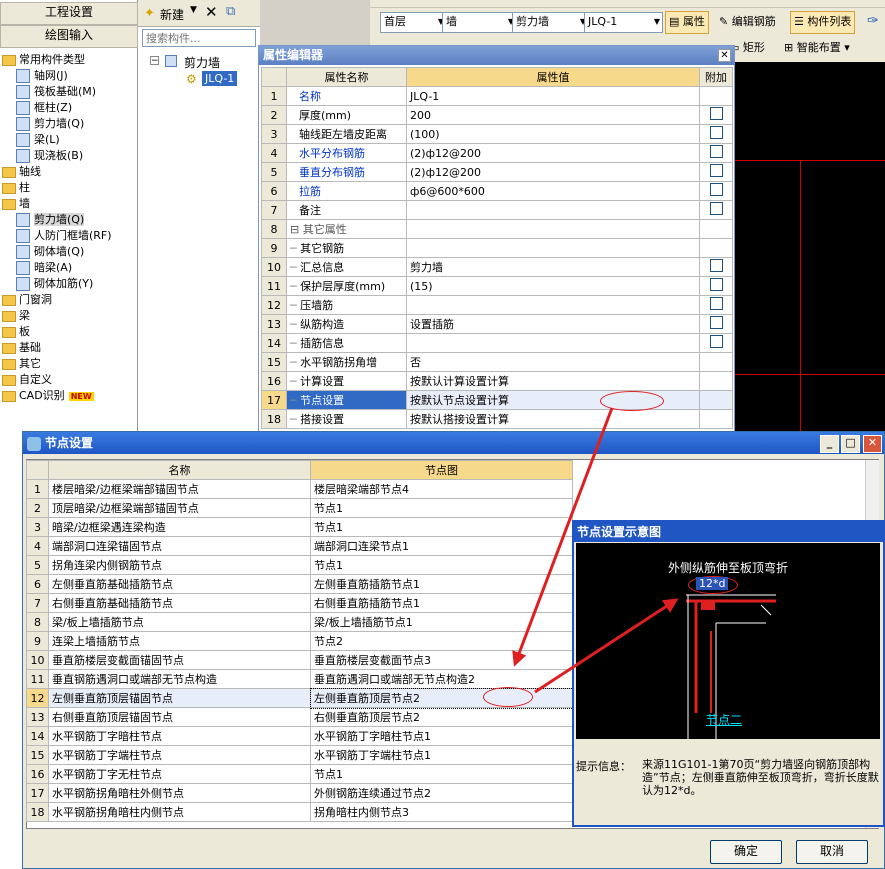  What do you see at coordinates (497, 324) in the screenshot?
I see `property-row: 13 ─ 纵筋构造 设置插筋` at bounding box center [497, 324].